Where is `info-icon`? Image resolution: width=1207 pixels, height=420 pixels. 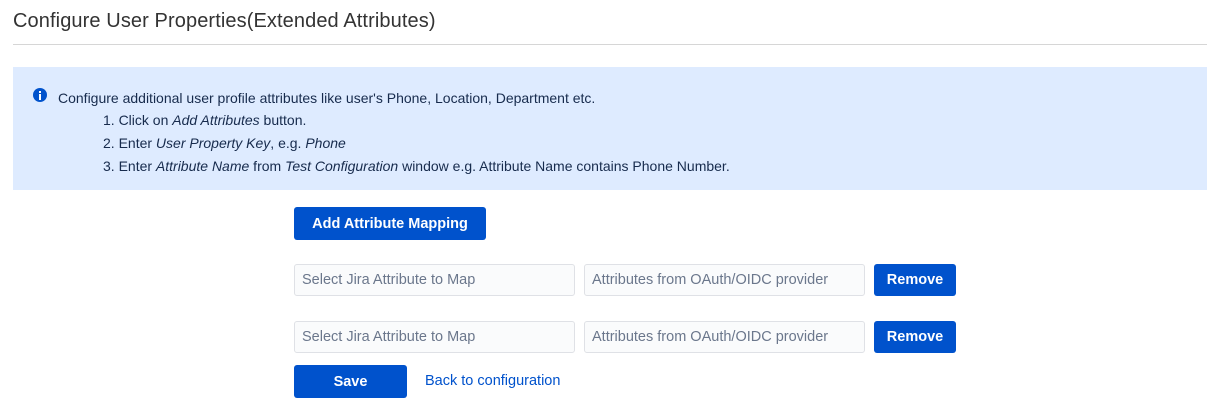 info-icon is located at coordinates (40, 95).